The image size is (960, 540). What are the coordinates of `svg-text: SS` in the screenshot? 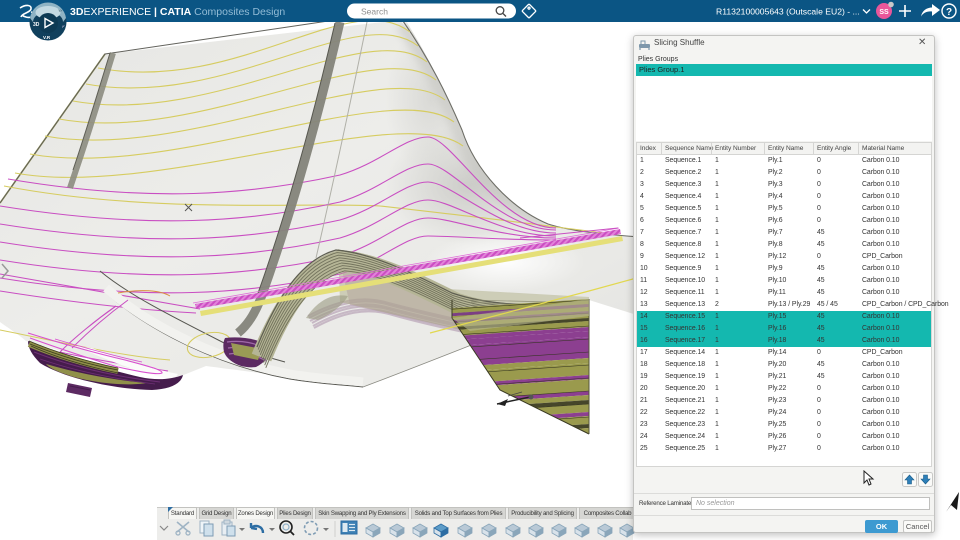 It's located at (884, 12).